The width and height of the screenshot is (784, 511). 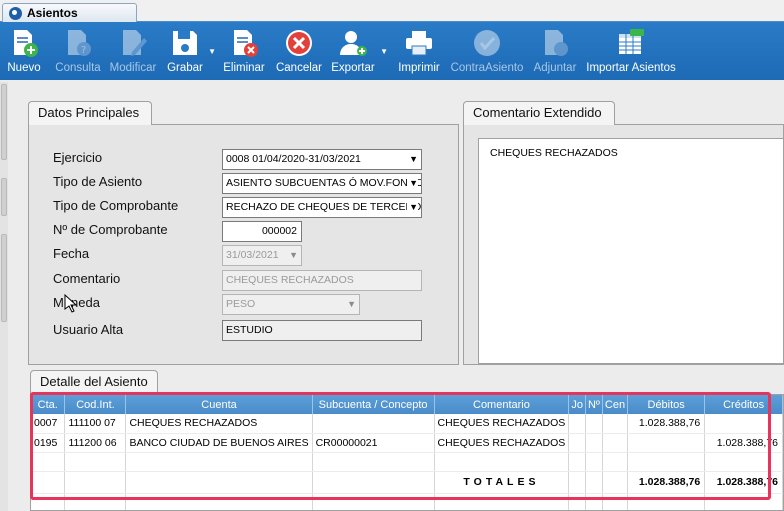 What do you see at coordinates (48, 424) in the screenshot?
I see `cell-cta: 0007` at bounding box center [48, 424].